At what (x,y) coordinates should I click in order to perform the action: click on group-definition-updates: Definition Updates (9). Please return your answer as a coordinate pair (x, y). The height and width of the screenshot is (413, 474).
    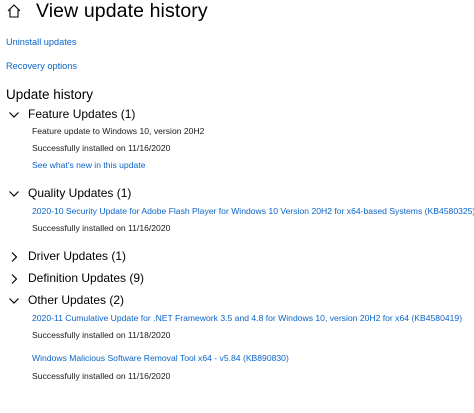
    Looking at the image, I should click on (76, 278).